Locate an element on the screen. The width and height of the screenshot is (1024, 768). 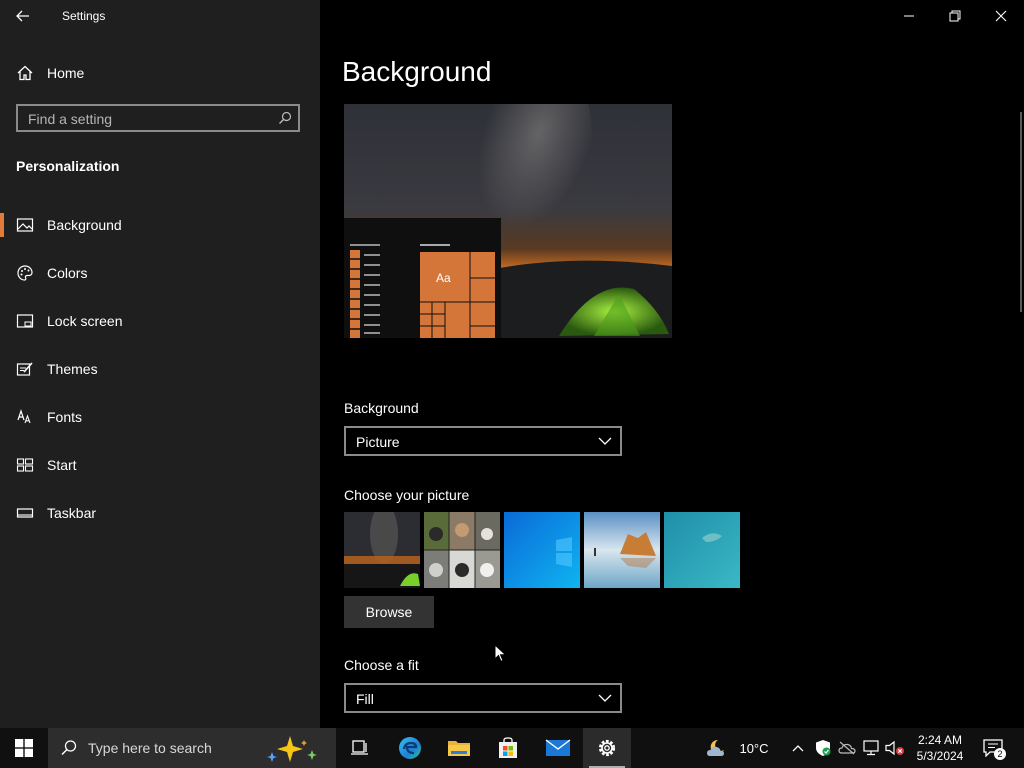
action-center-button is located at coordinates (993, 748).